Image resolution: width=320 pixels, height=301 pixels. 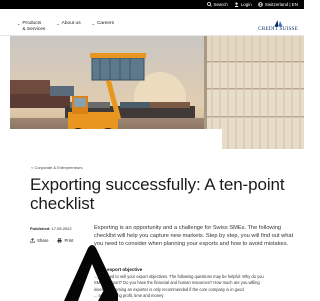 I want to click on login-link: Login, so click(x=243, y=4).